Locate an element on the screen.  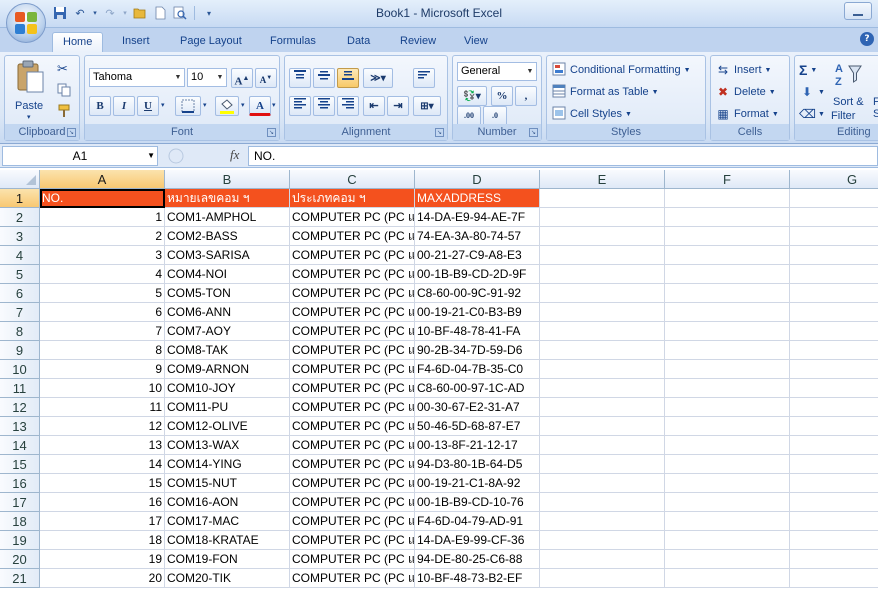
insert-function-button: fx is located at coordinates (234, 155).